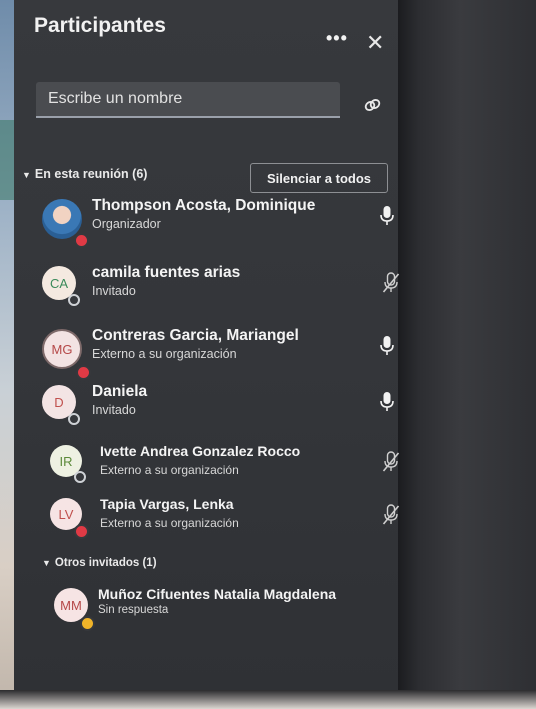 The height and width of the screenshot is (709, 536). I want to click on share-link-icon, so click(373, 107).